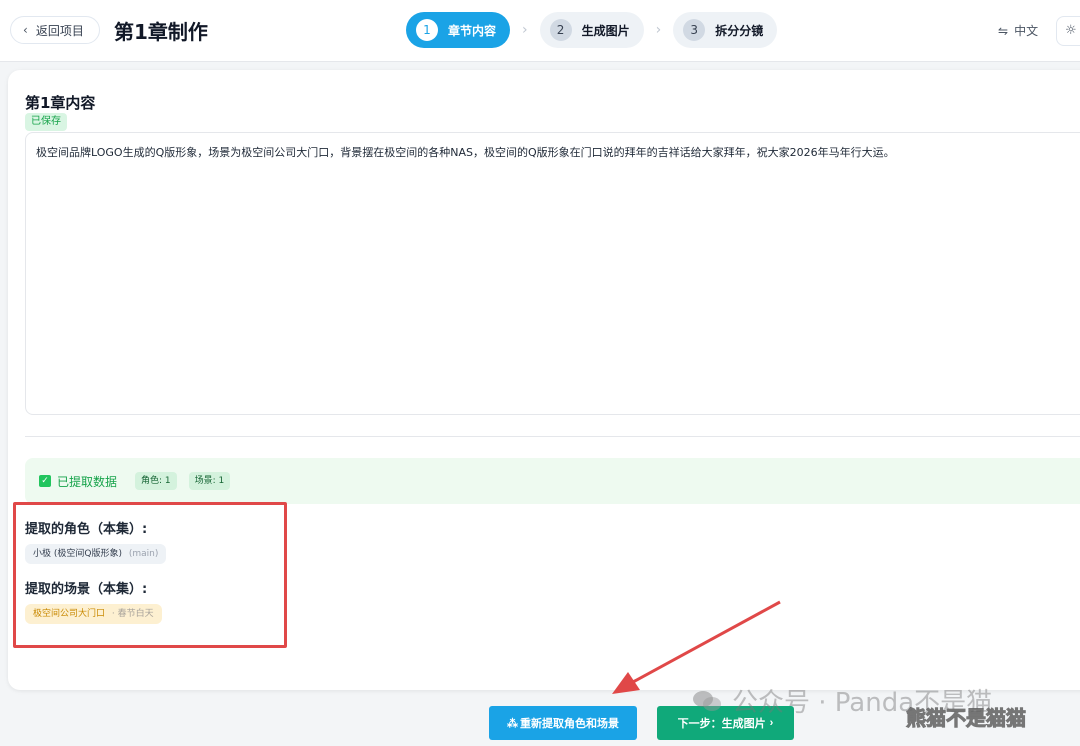 This screenshot has width=1080, height=746. What do you see at coordinates (60, 103) in the screenshot?
I see `section-title: 第1章内容` at bounding box center [60, 103].